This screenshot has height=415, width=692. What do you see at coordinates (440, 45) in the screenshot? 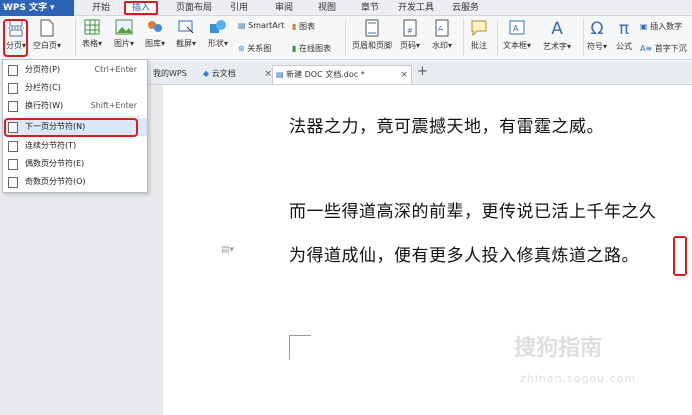
I see `watermark-label: 水印` at bounding box center [440, 45].